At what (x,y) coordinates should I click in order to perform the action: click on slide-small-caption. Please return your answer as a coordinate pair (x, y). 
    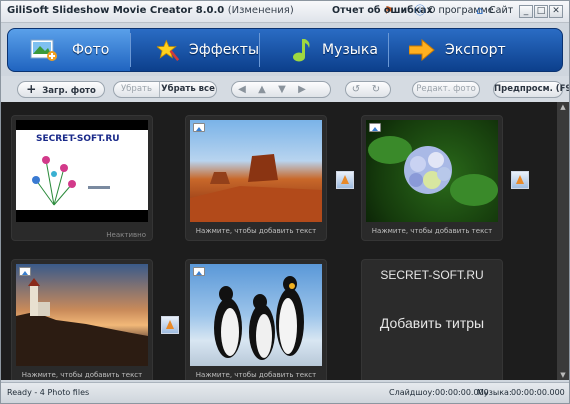
    Looking at the image, I should click on (99, 187).